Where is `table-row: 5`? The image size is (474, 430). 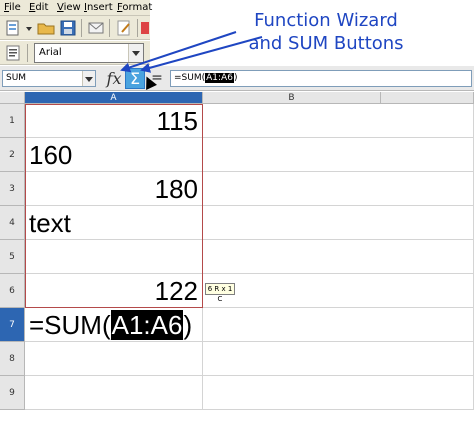
table-row: 5 is located at coordinates (237, 257).